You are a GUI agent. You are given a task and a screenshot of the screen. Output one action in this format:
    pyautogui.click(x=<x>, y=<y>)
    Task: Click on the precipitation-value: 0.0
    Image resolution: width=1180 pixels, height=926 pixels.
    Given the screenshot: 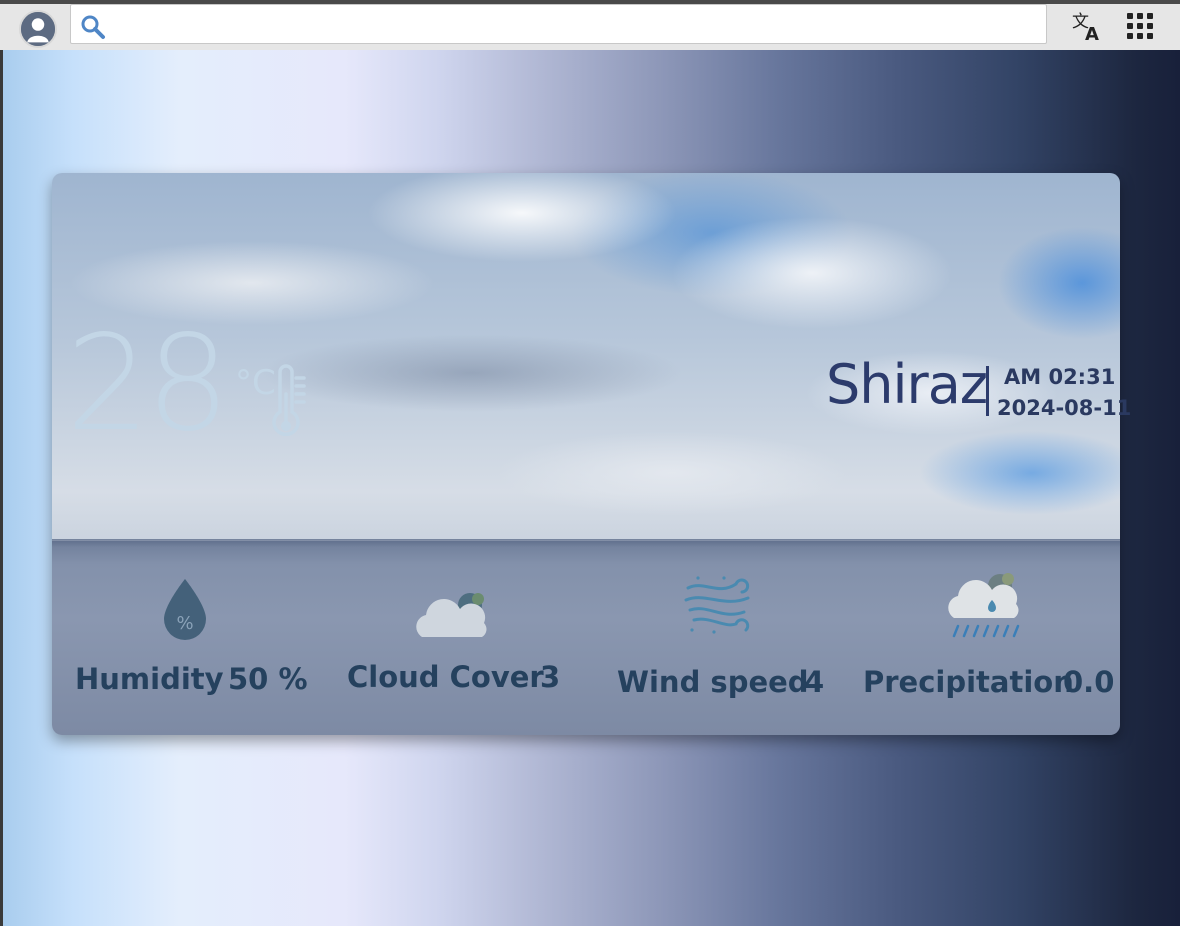 What is the action you would take?
    pyautogui.click(x=1089, y=682)
    